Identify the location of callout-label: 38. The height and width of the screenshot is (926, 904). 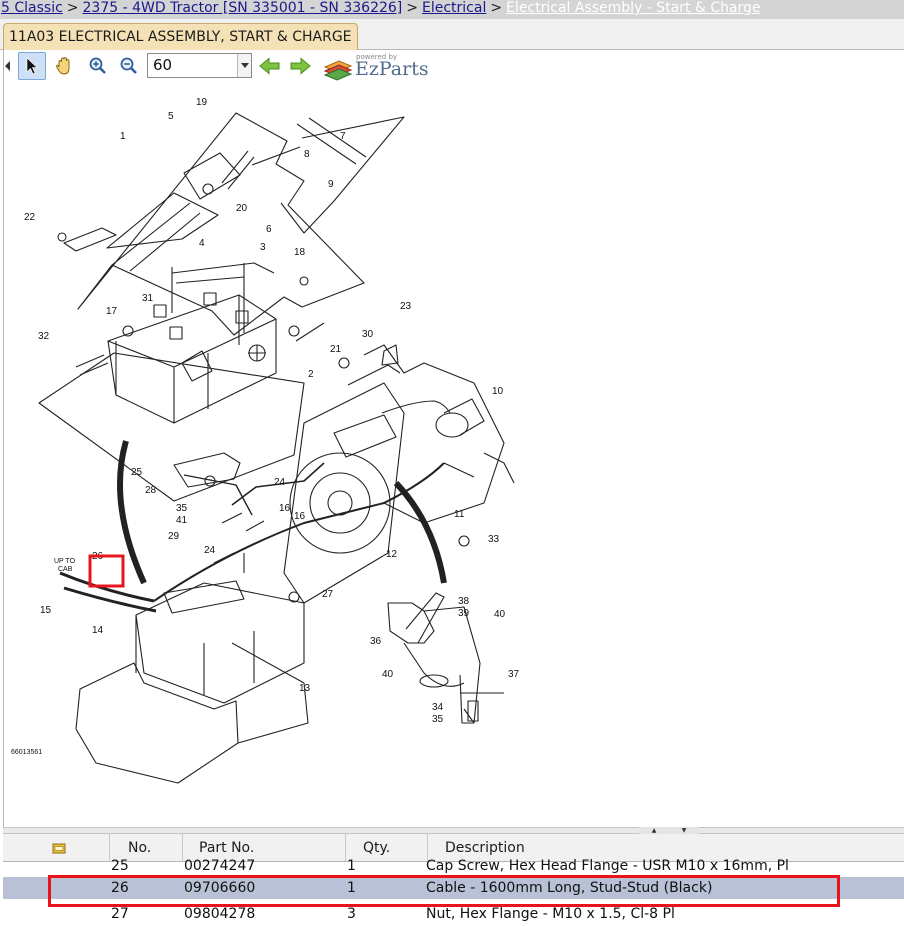
(464, 601).